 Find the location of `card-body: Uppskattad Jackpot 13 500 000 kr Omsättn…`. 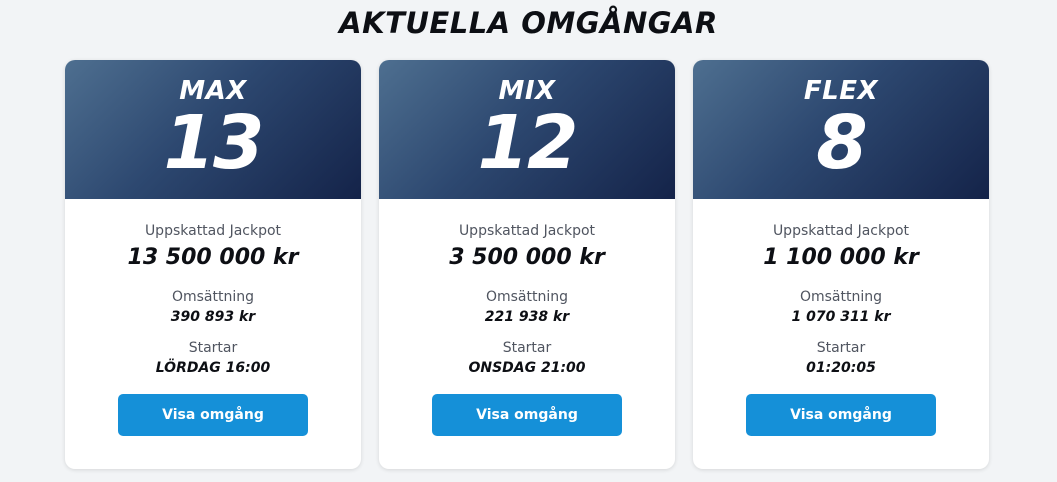

card-body: Uppskattad Jackpot 13 500 000 kr Omsättn… is located at coordinates (213, 329).